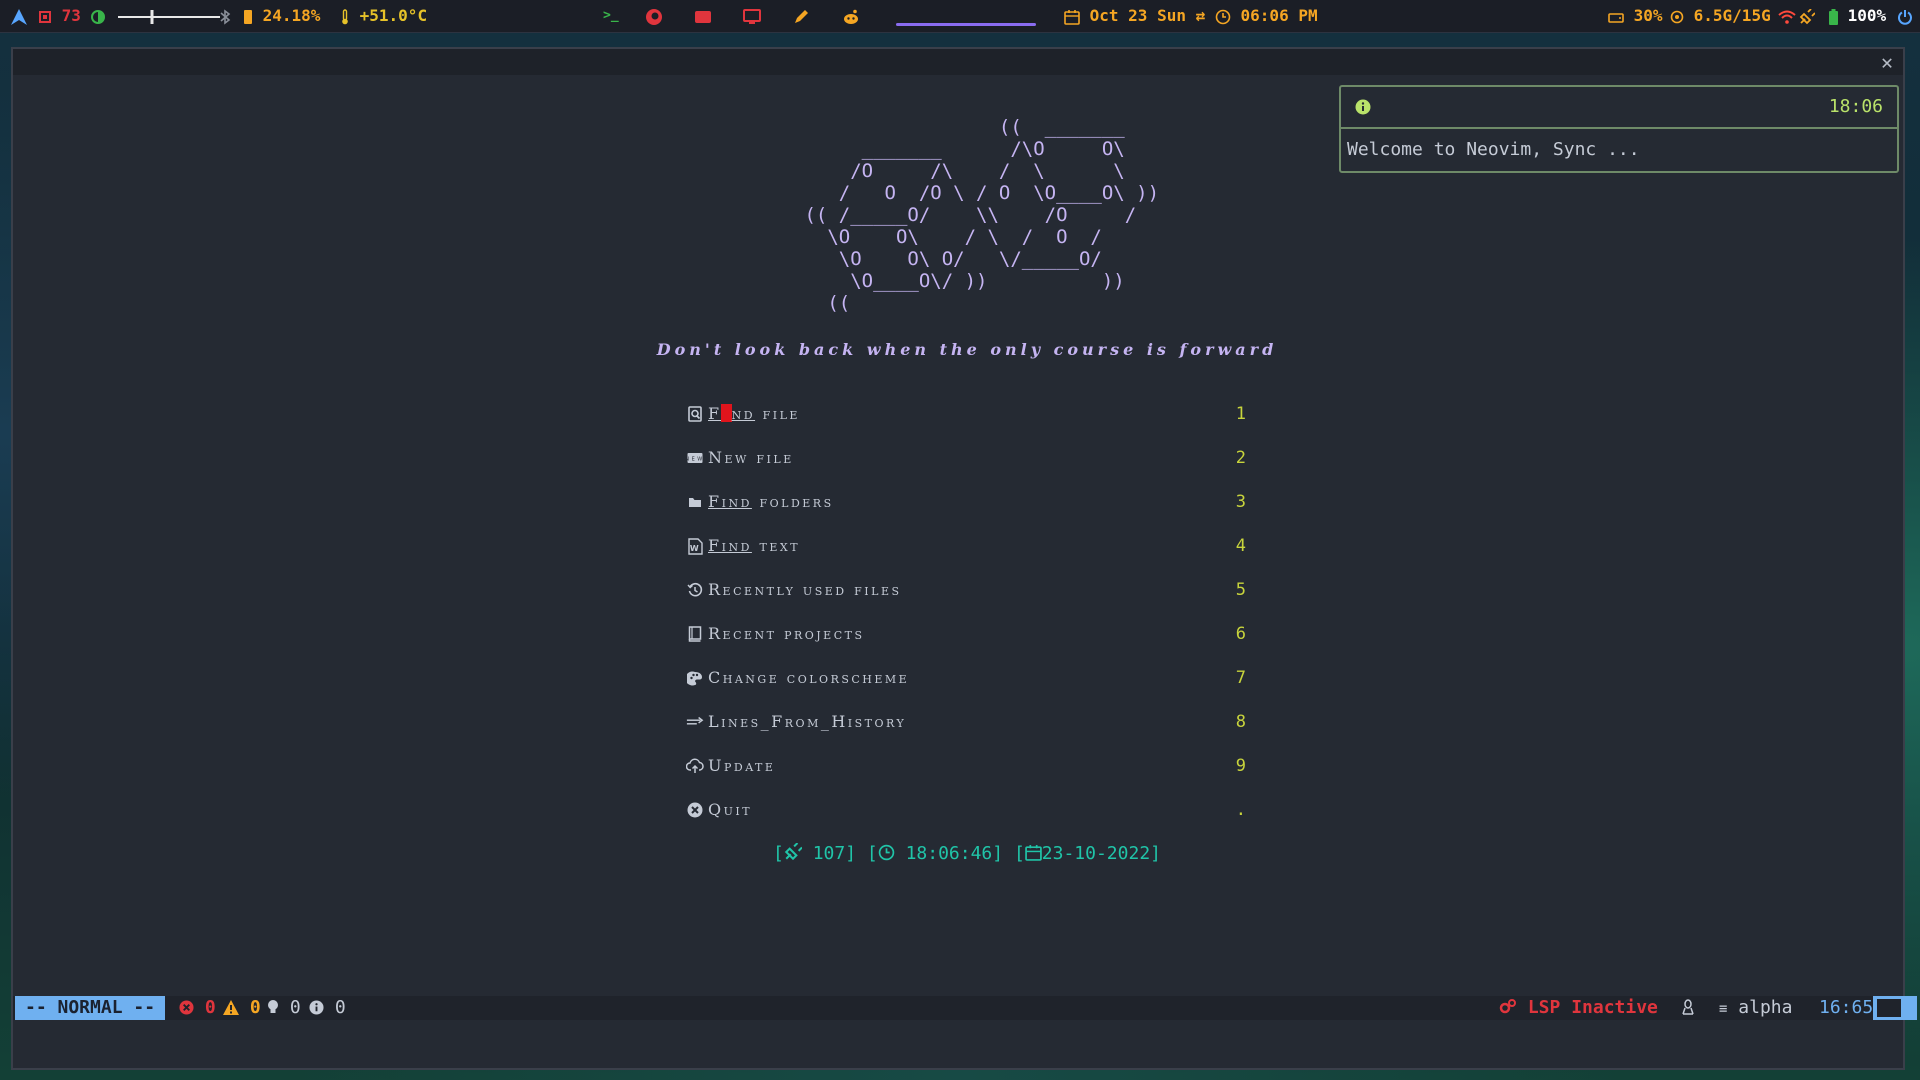  I want to click on date-text: Oct 23 Sun, so click(1137, 15).